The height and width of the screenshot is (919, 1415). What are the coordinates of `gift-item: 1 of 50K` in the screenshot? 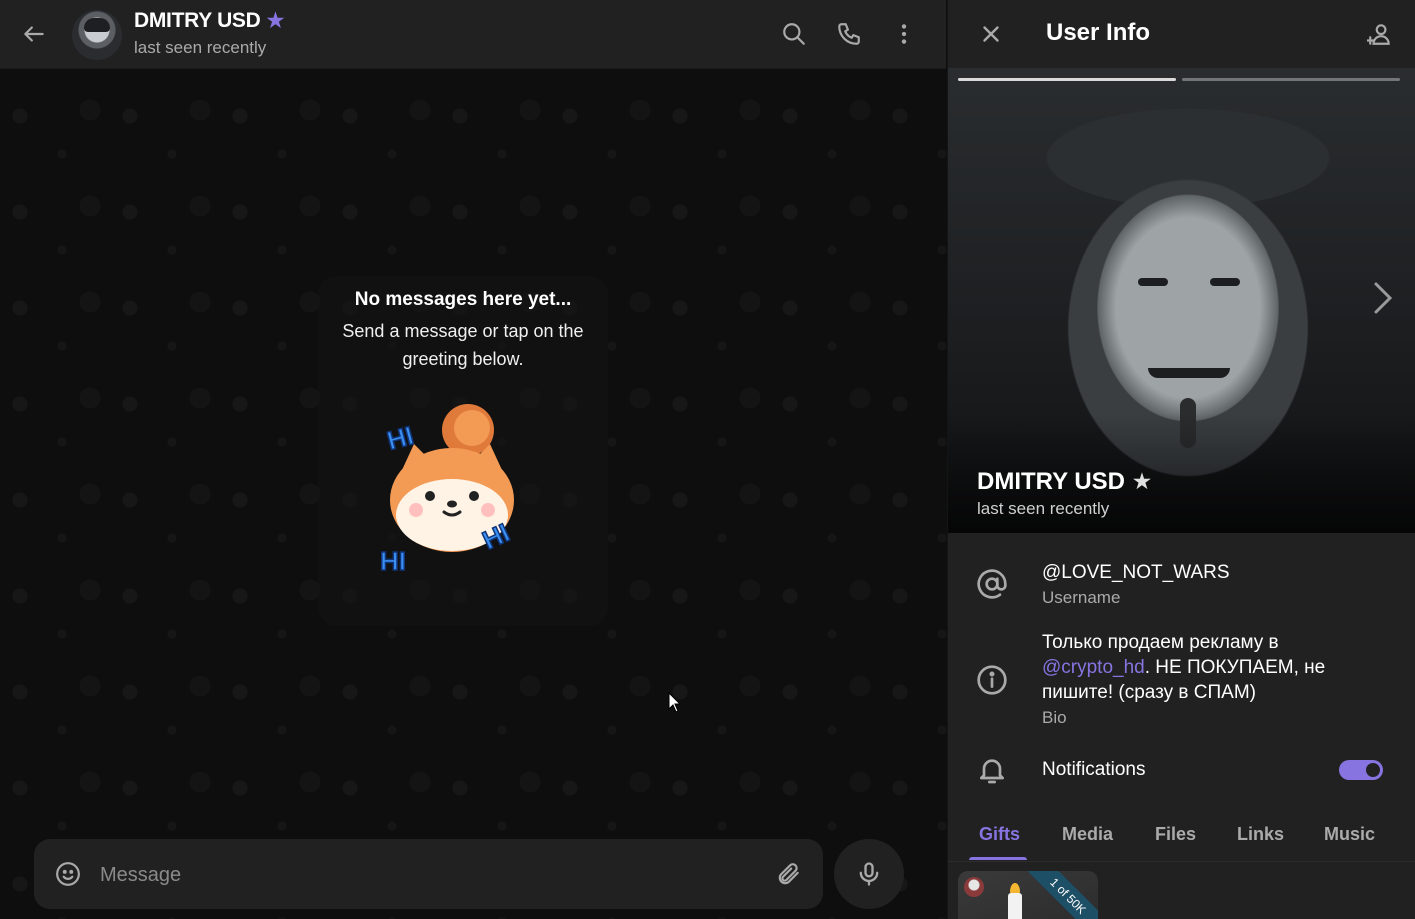 It's located at (1028, 895).